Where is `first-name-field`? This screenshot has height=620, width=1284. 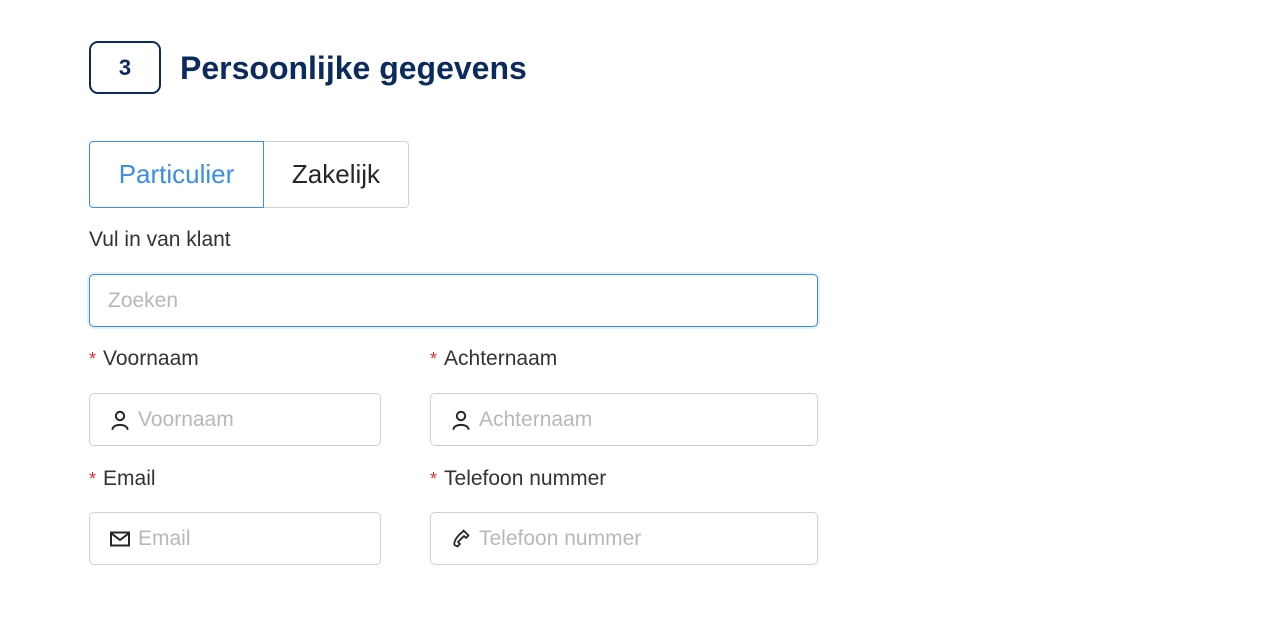 first-name-field is located at coordinates (235, 419).